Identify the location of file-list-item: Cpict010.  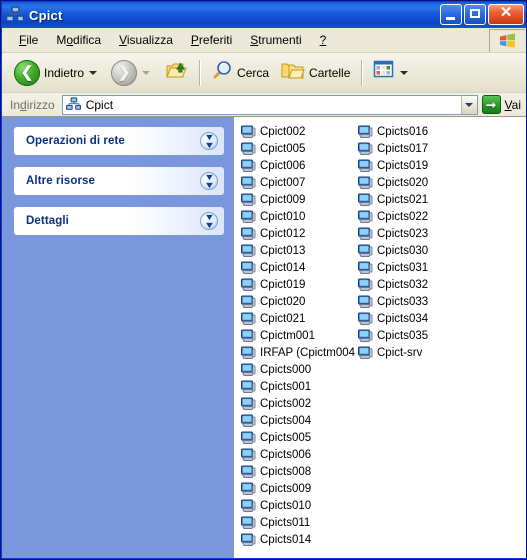
(296, 216).